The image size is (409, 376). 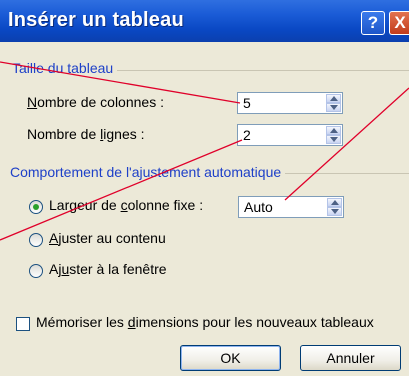 I want to click on column-width-decrement-button, so click(x=334, y=211).